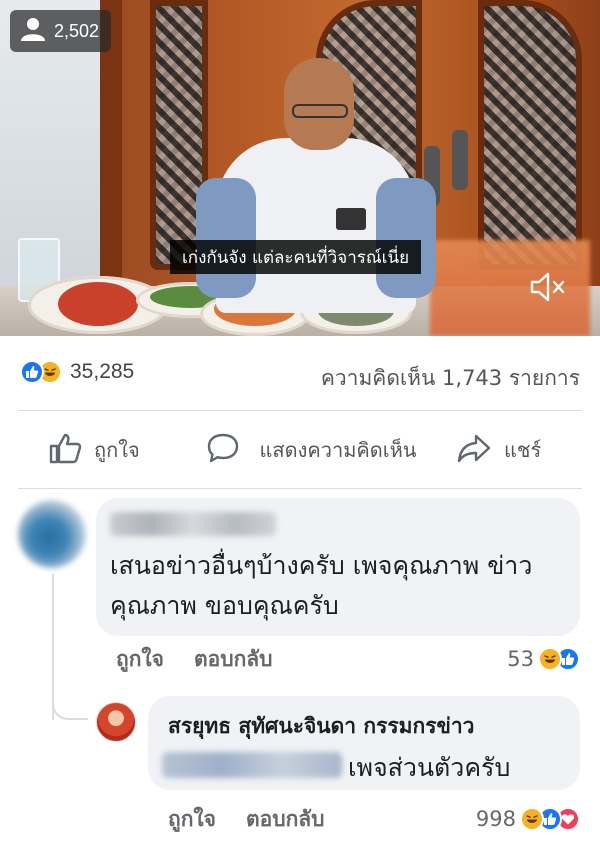  I want to click on like-button: ถูกใจ, so click(94, 450).